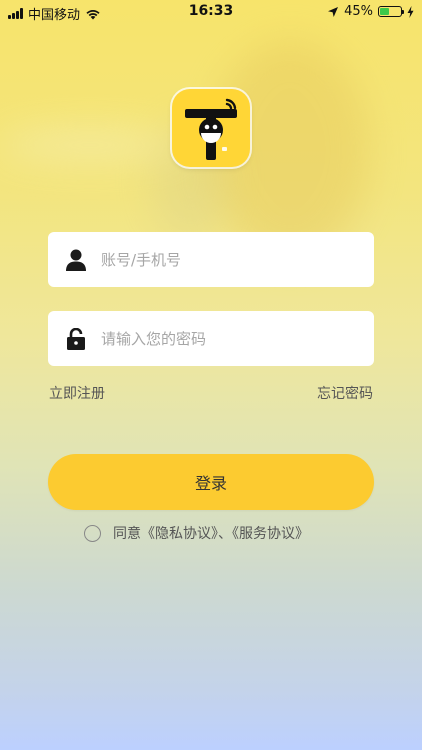 This screenshot has width=422, height=750. What do you see at coordinates (127, 534) in the screenshot?
I see `agree-prefix: 同意` at bounding box center [127, 534].